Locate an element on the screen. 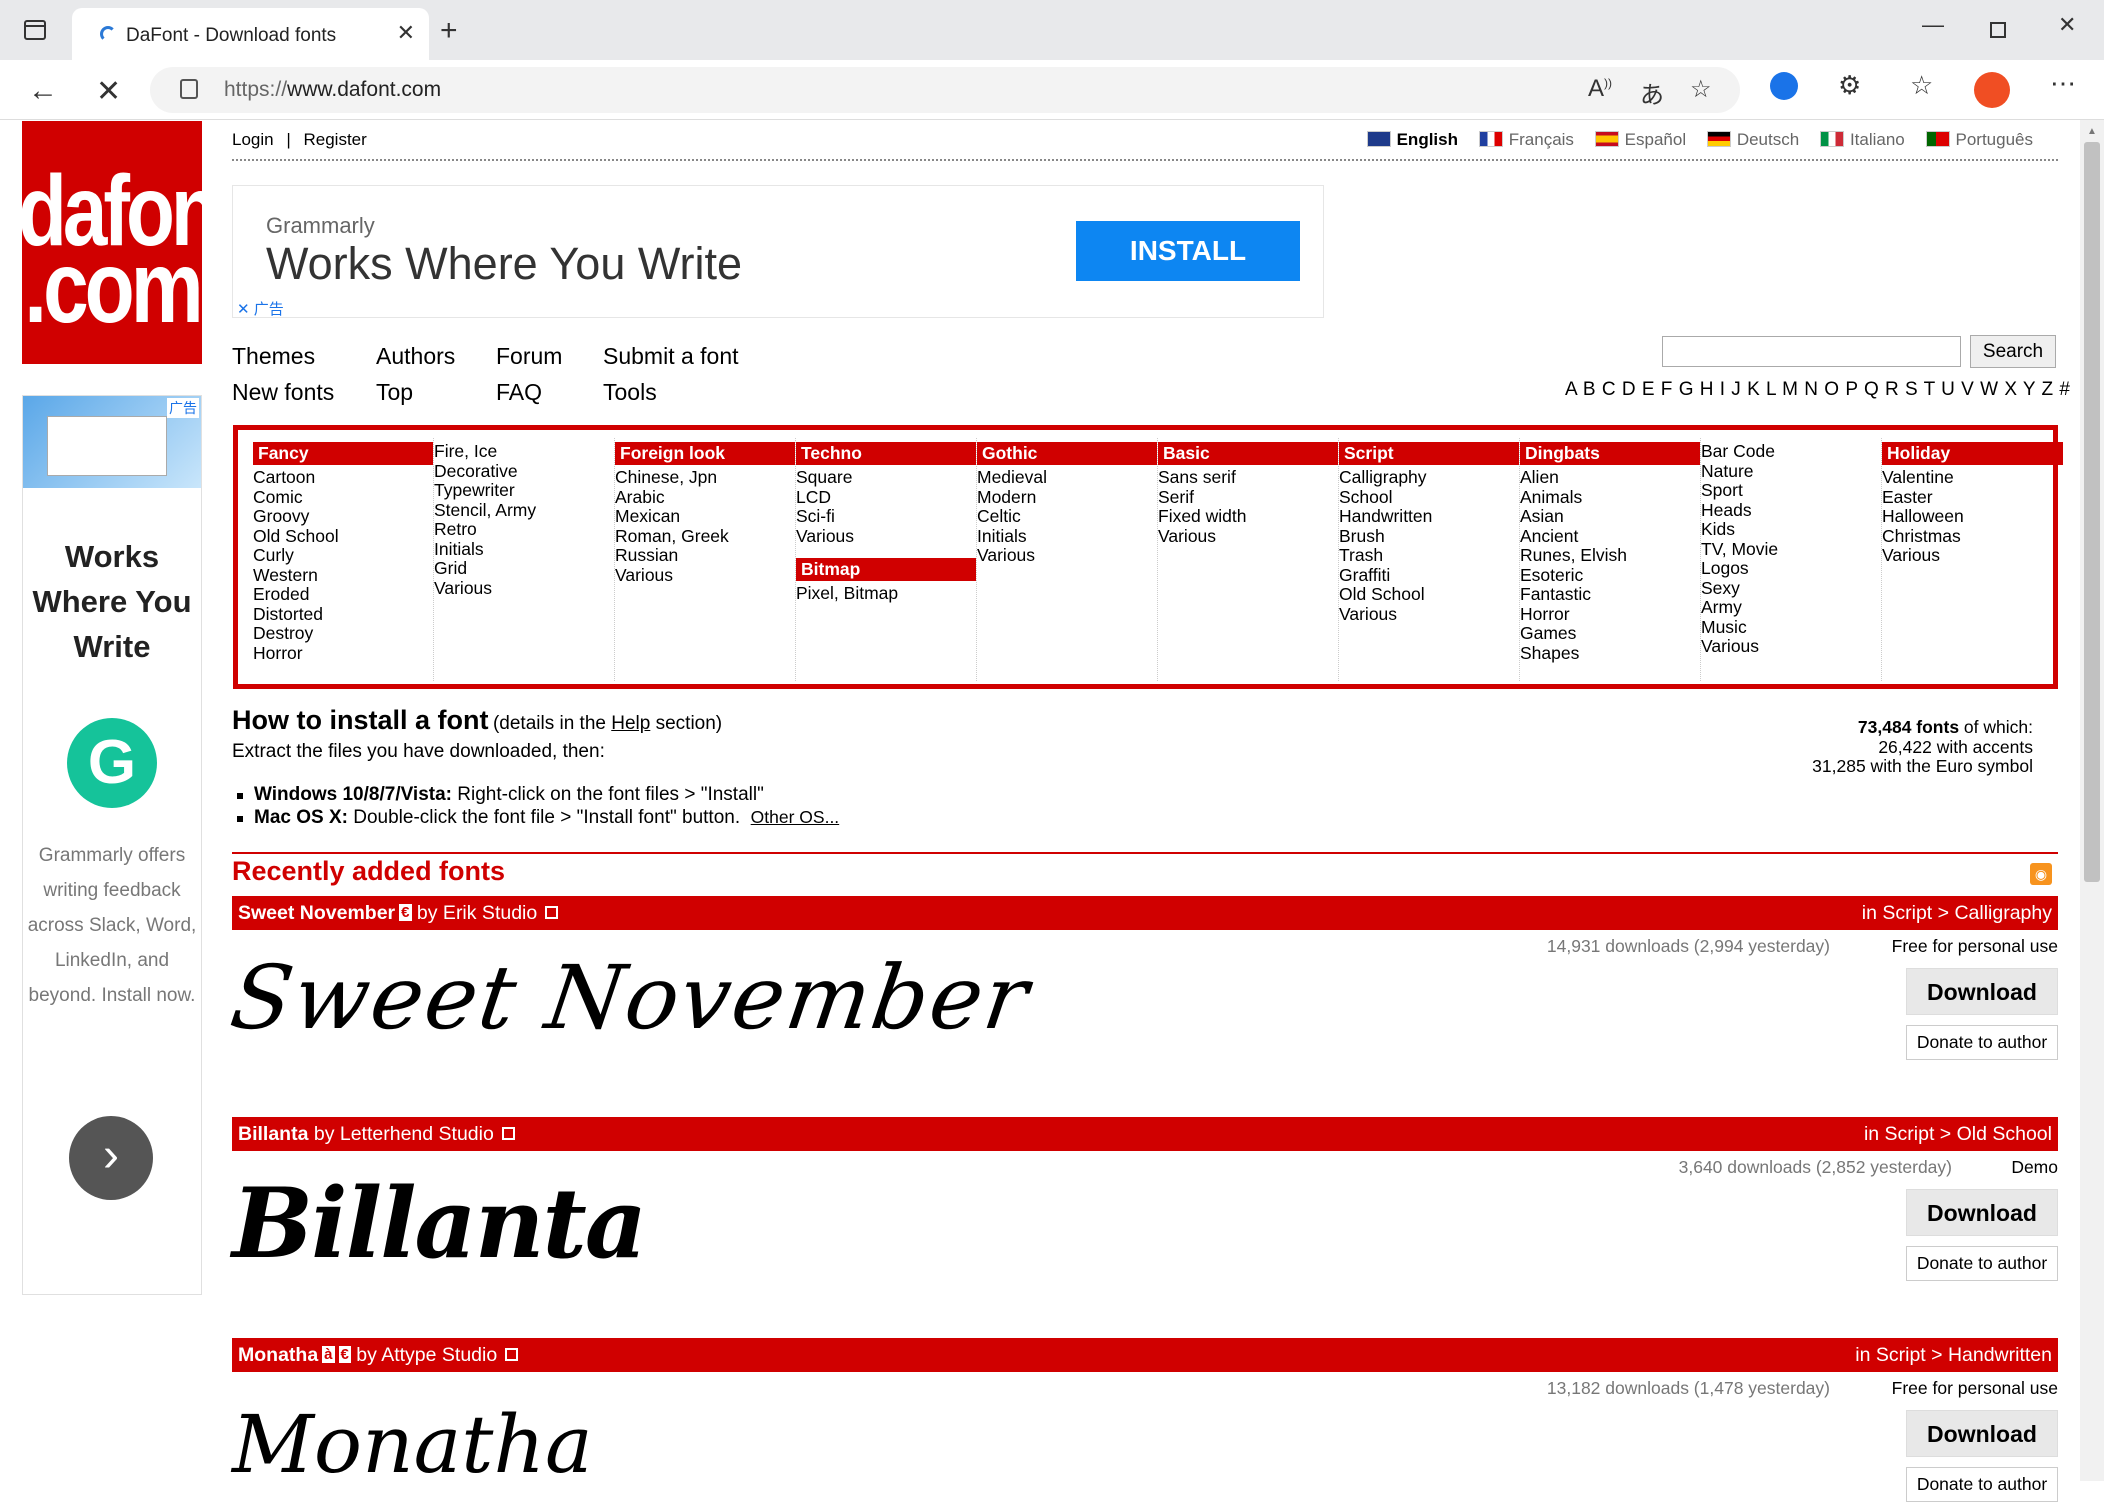 This screenshot has height=1502, width=2104. category-link: Roman, Greek is located at coordinates (705, 536).